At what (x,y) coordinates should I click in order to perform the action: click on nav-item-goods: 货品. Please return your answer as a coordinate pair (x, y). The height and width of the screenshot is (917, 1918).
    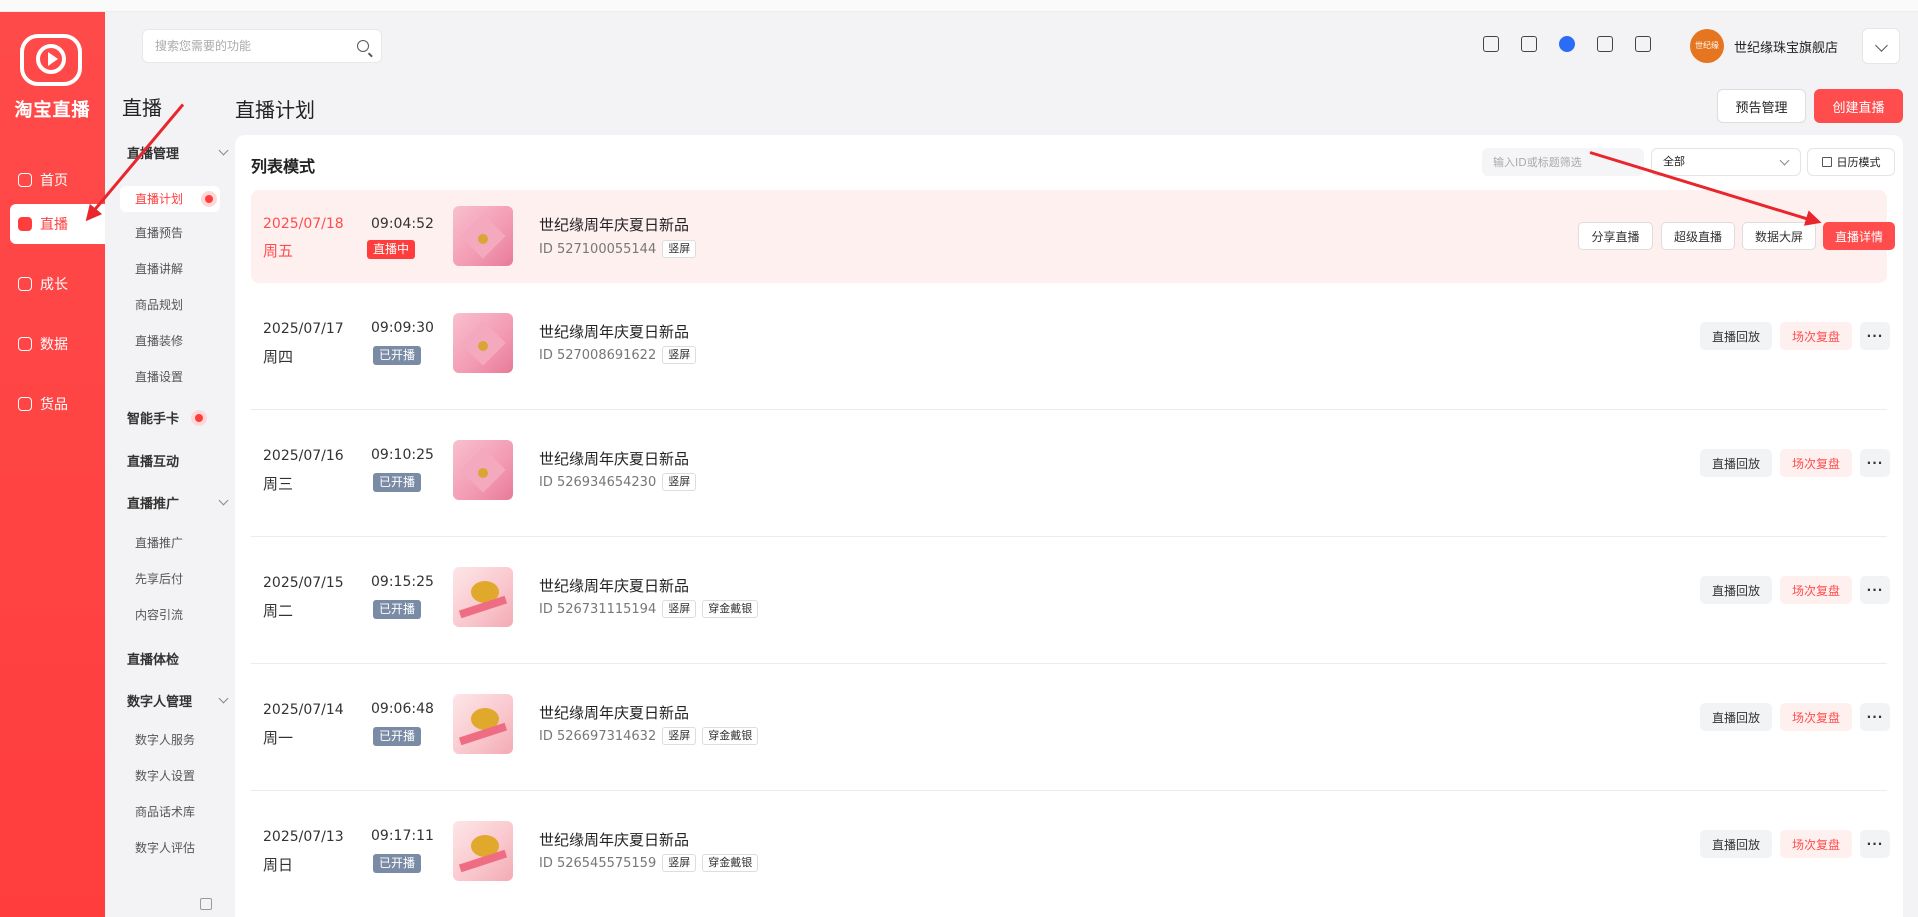
    Looking at the image, I should click on (57, 404).